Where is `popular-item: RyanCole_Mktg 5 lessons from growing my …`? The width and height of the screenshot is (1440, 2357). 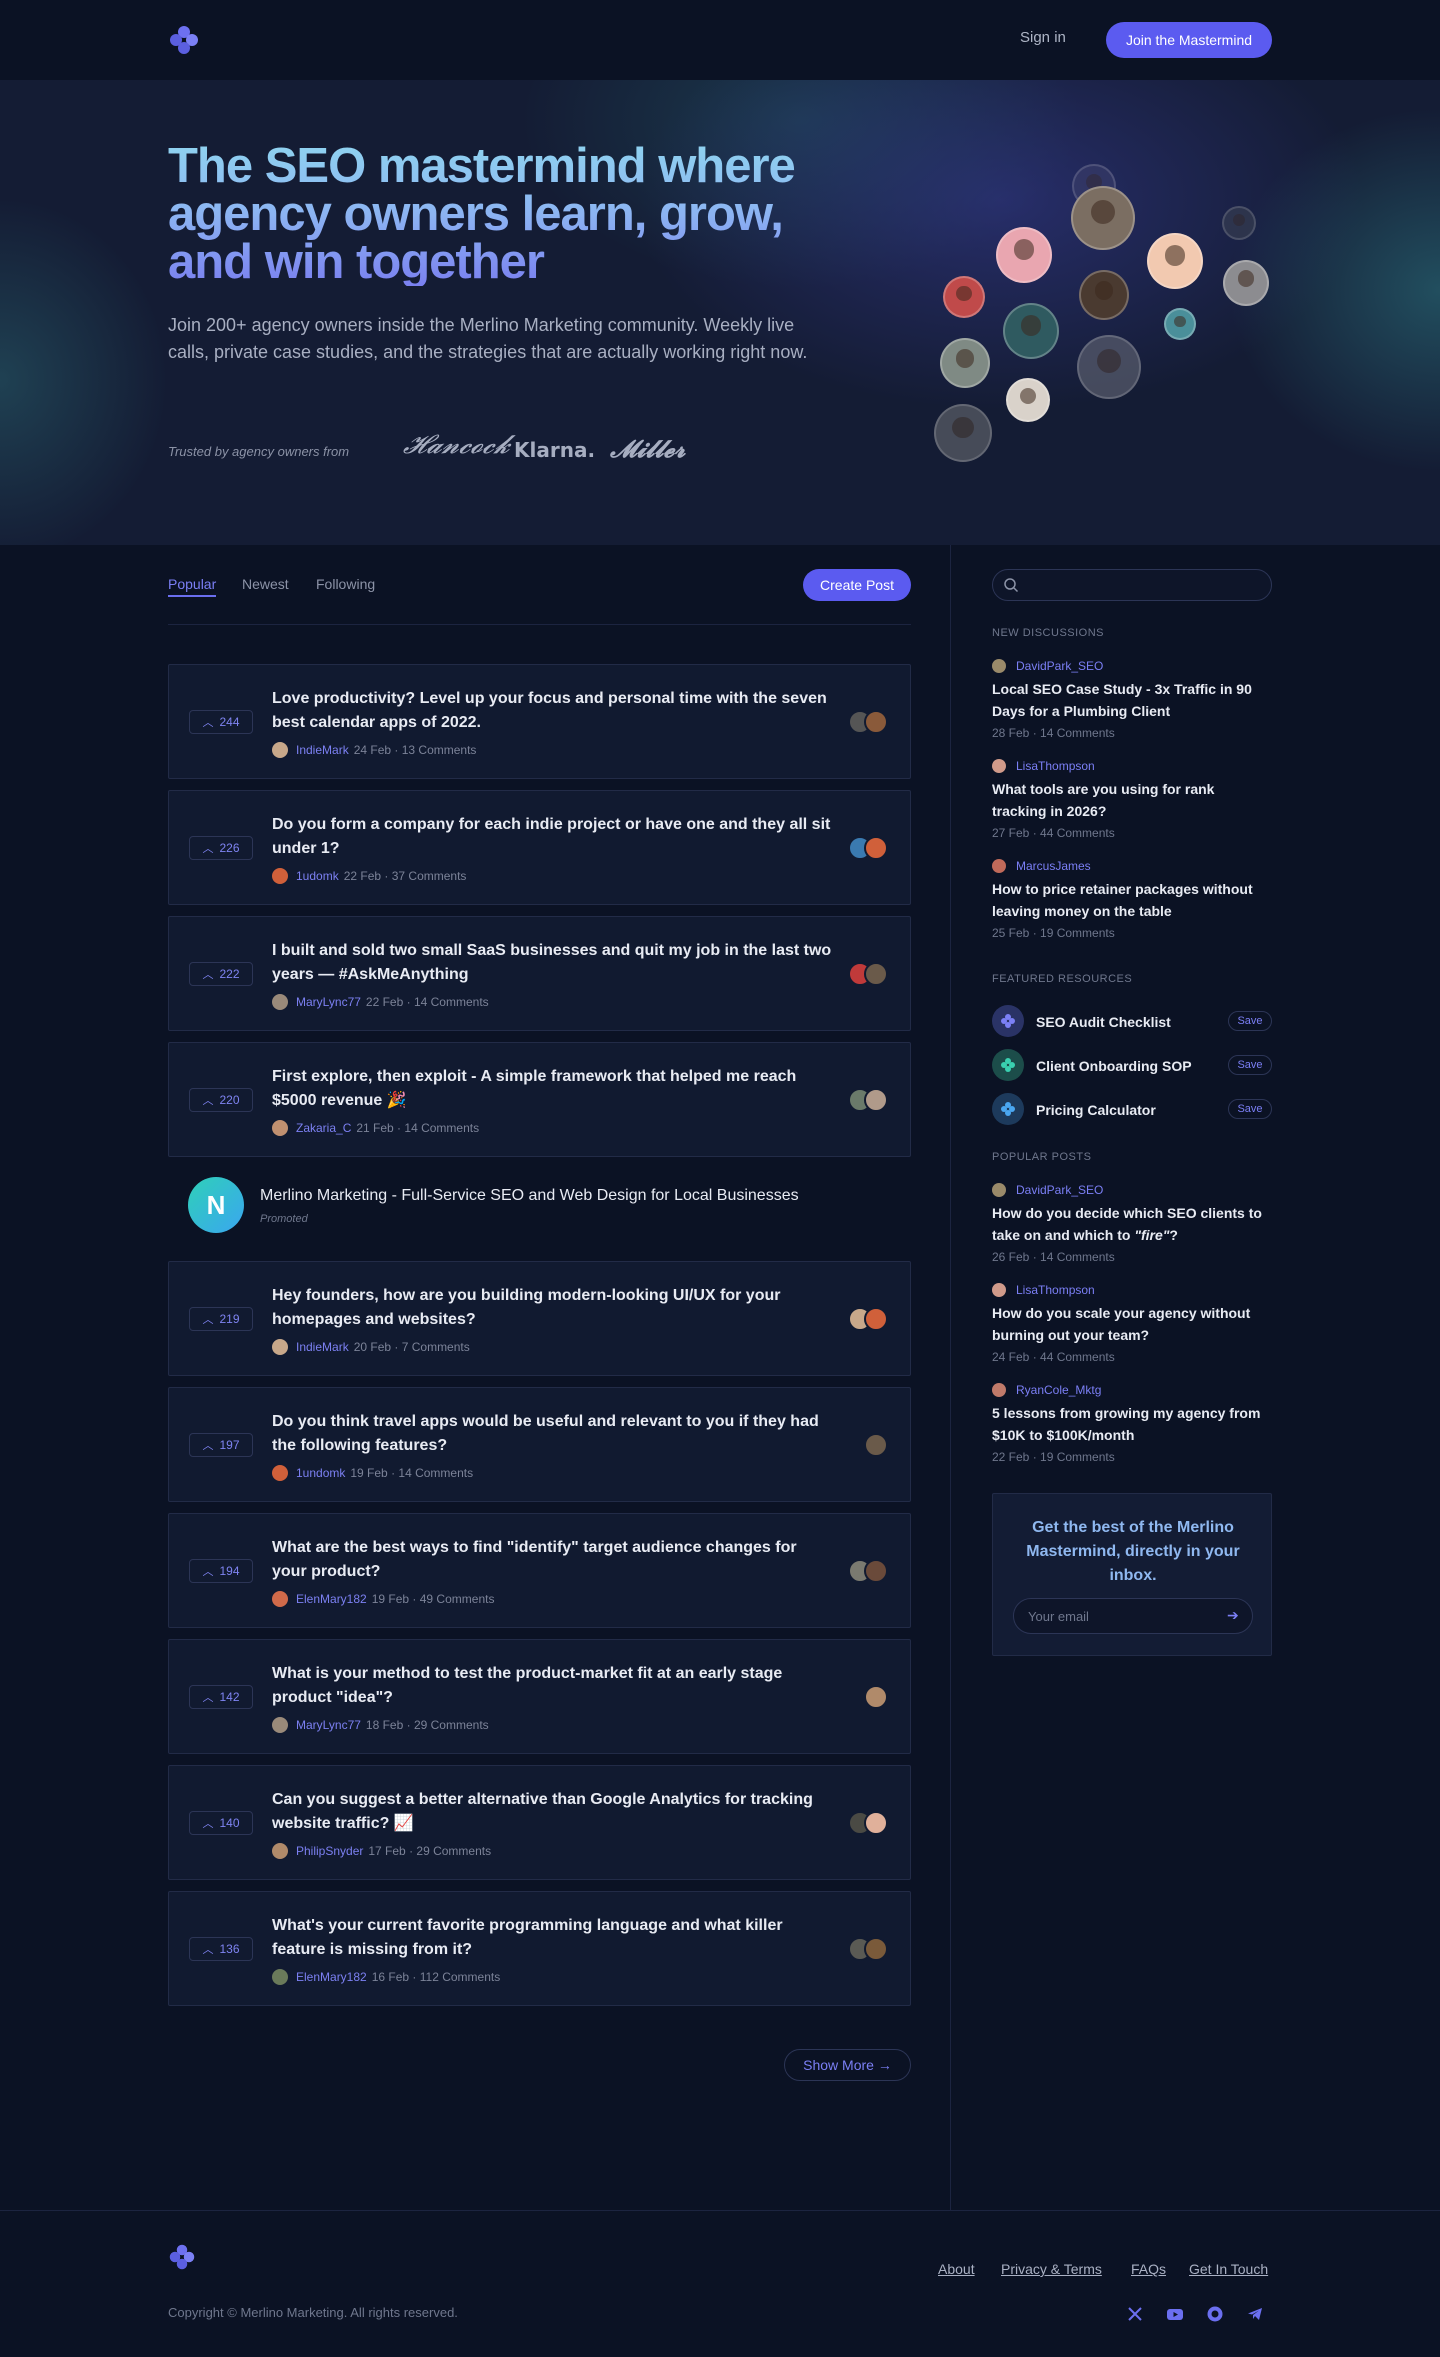 popular-item: RyanCole_Mktg 5 lessons from growing my … is located at coordinates (1132, 1423).